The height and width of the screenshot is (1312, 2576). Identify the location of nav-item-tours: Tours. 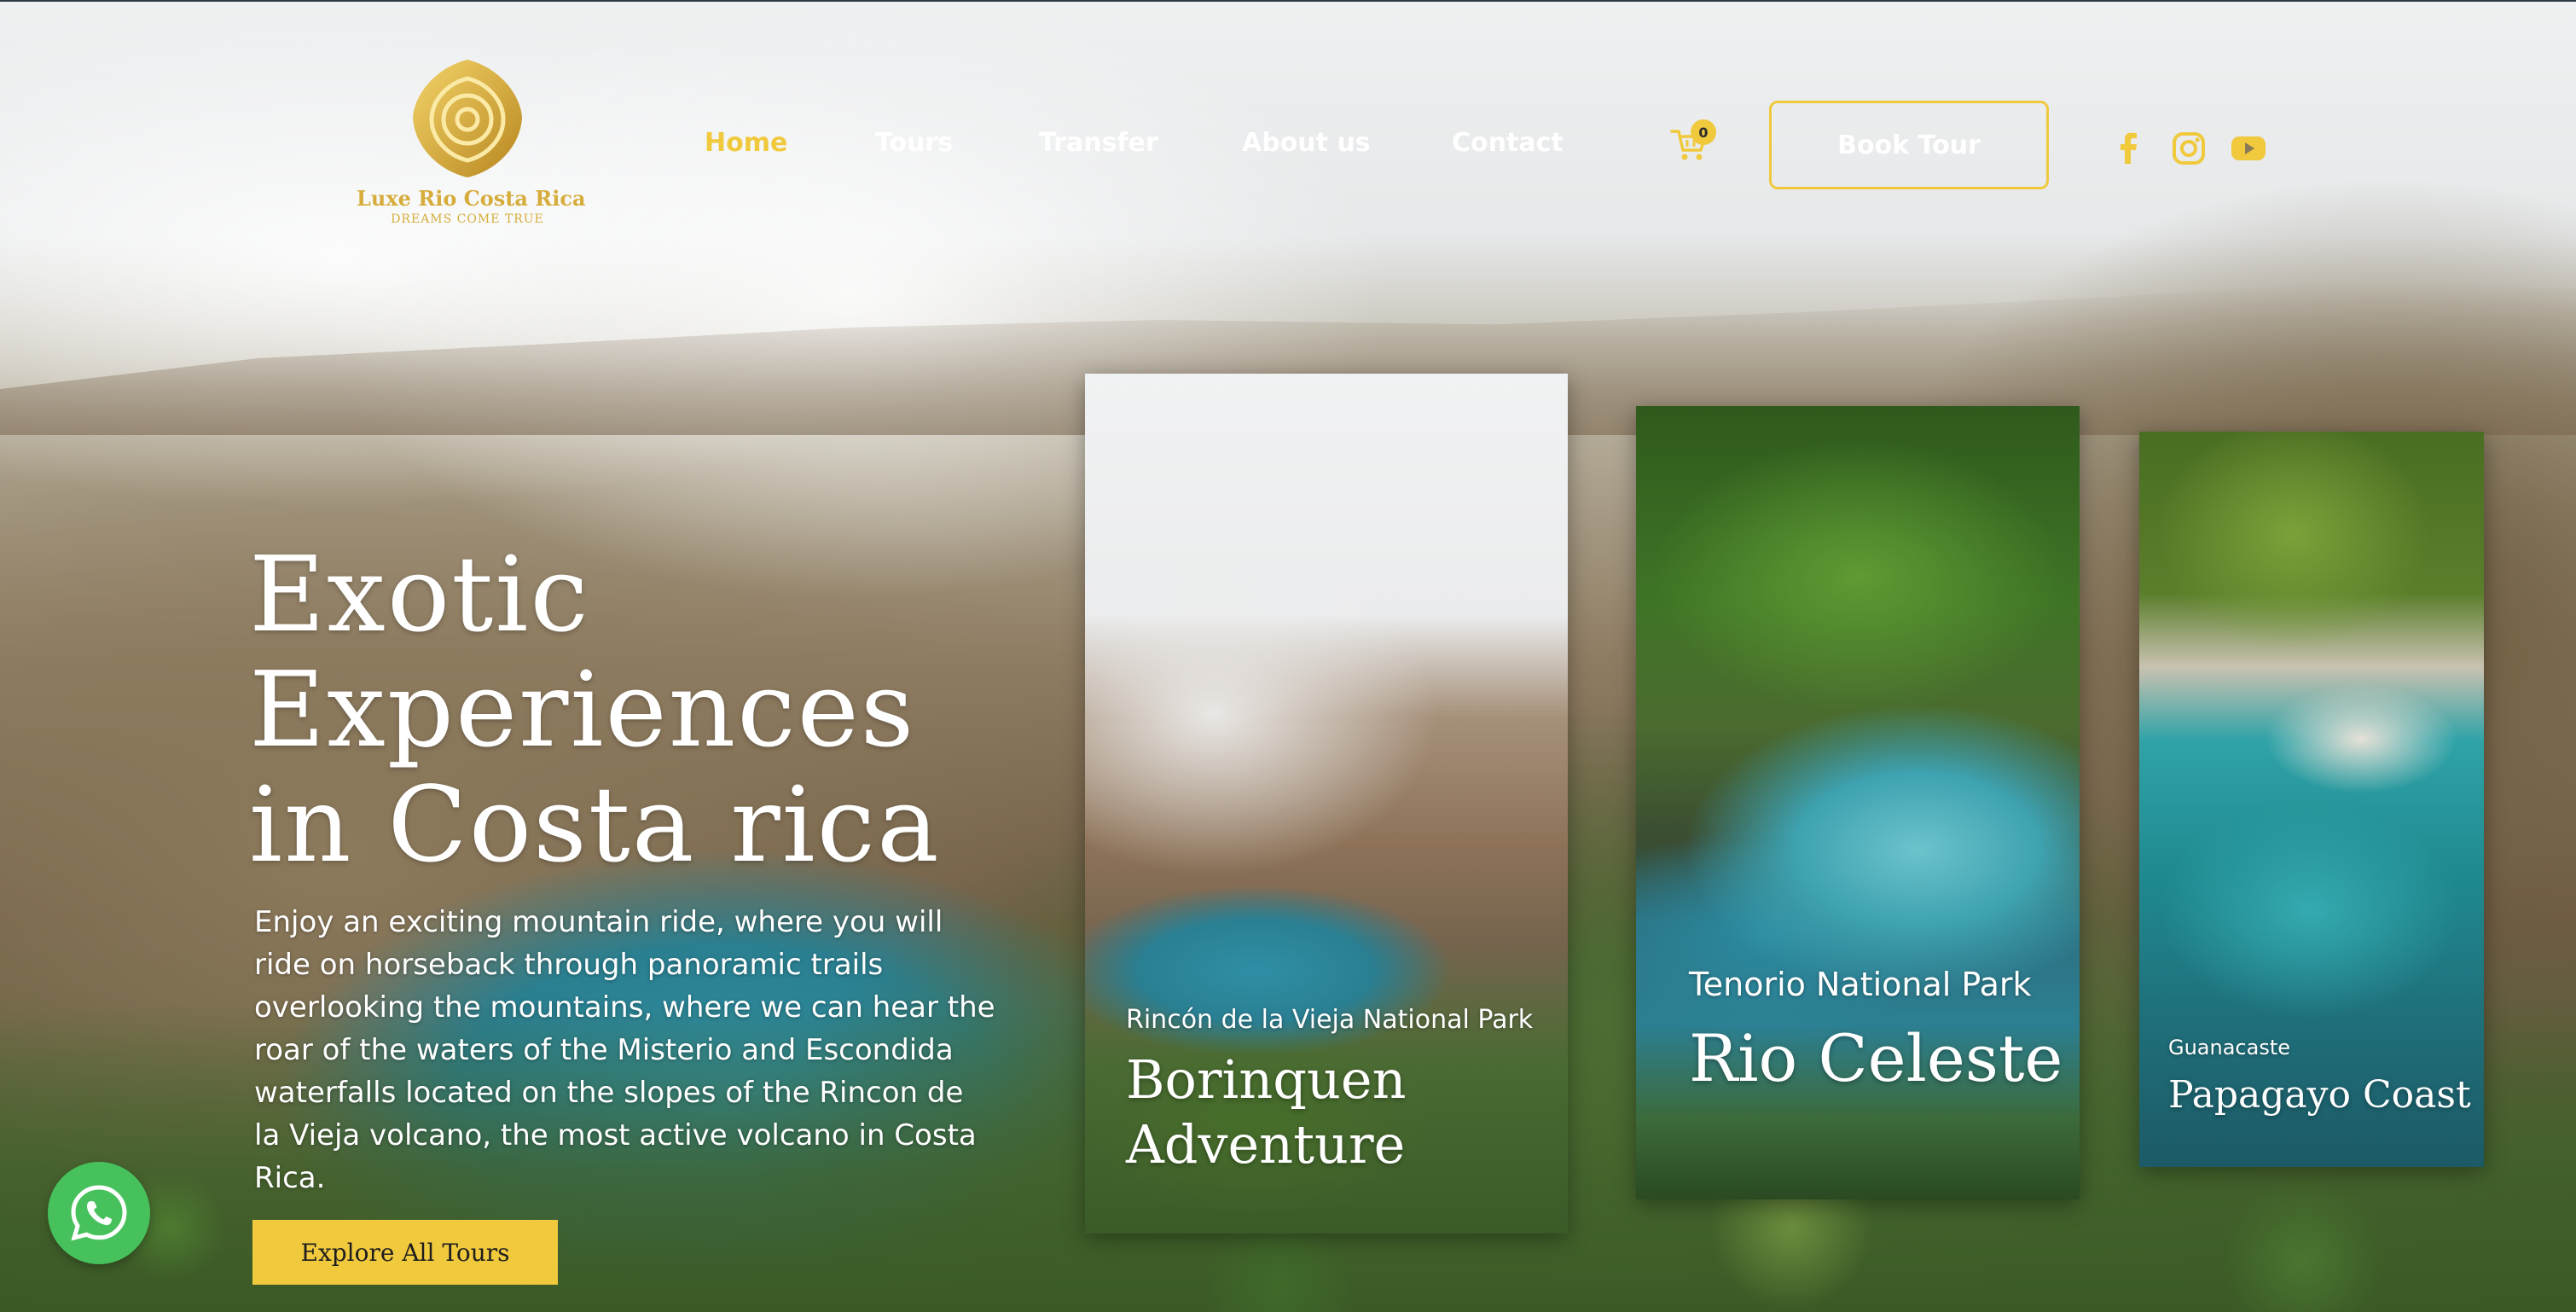
(914, 143).